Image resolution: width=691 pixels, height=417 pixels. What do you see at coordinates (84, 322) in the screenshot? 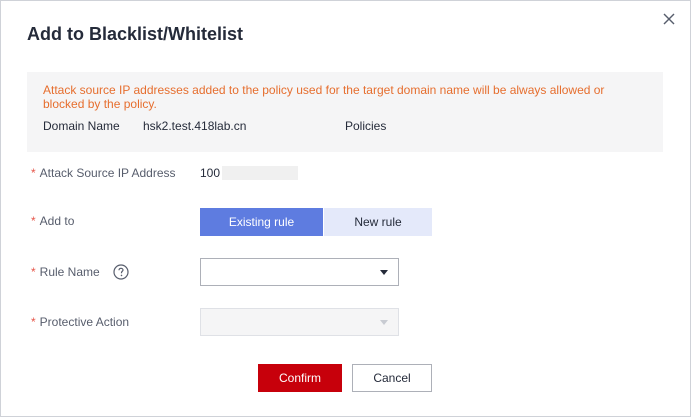
I see `protective-action-label-text: Protective Action` at bounding box center [84, 322].